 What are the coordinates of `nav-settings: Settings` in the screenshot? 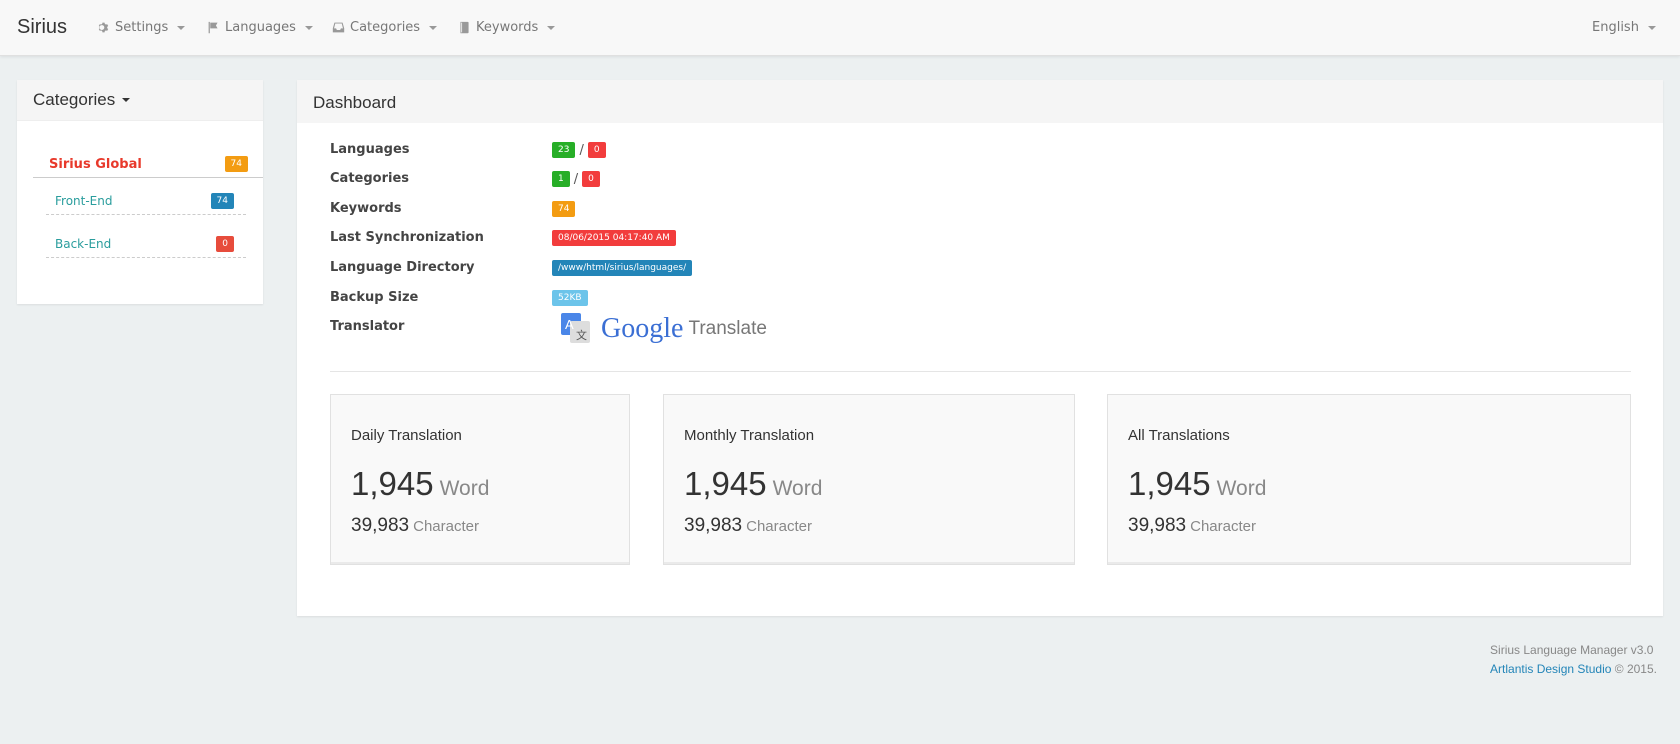 It's located at (141, 27).